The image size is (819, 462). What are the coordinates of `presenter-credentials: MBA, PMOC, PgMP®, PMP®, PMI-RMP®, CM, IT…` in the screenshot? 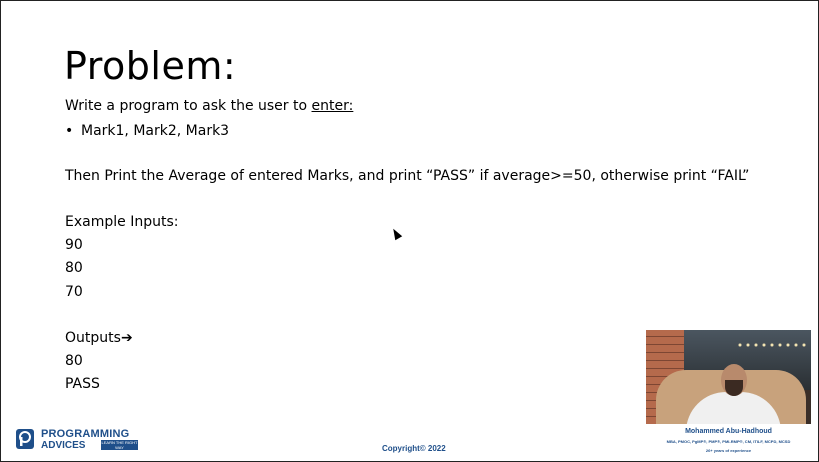 It's located at (728, 441).